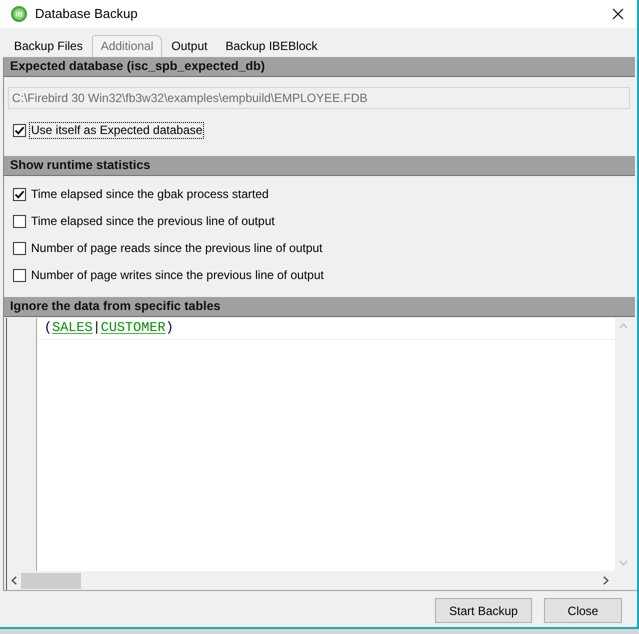 The width and height of the screenshot is (639, 634). I want to click on section-header: Expected database (isc_spb_expected_db), so click(319, 67).